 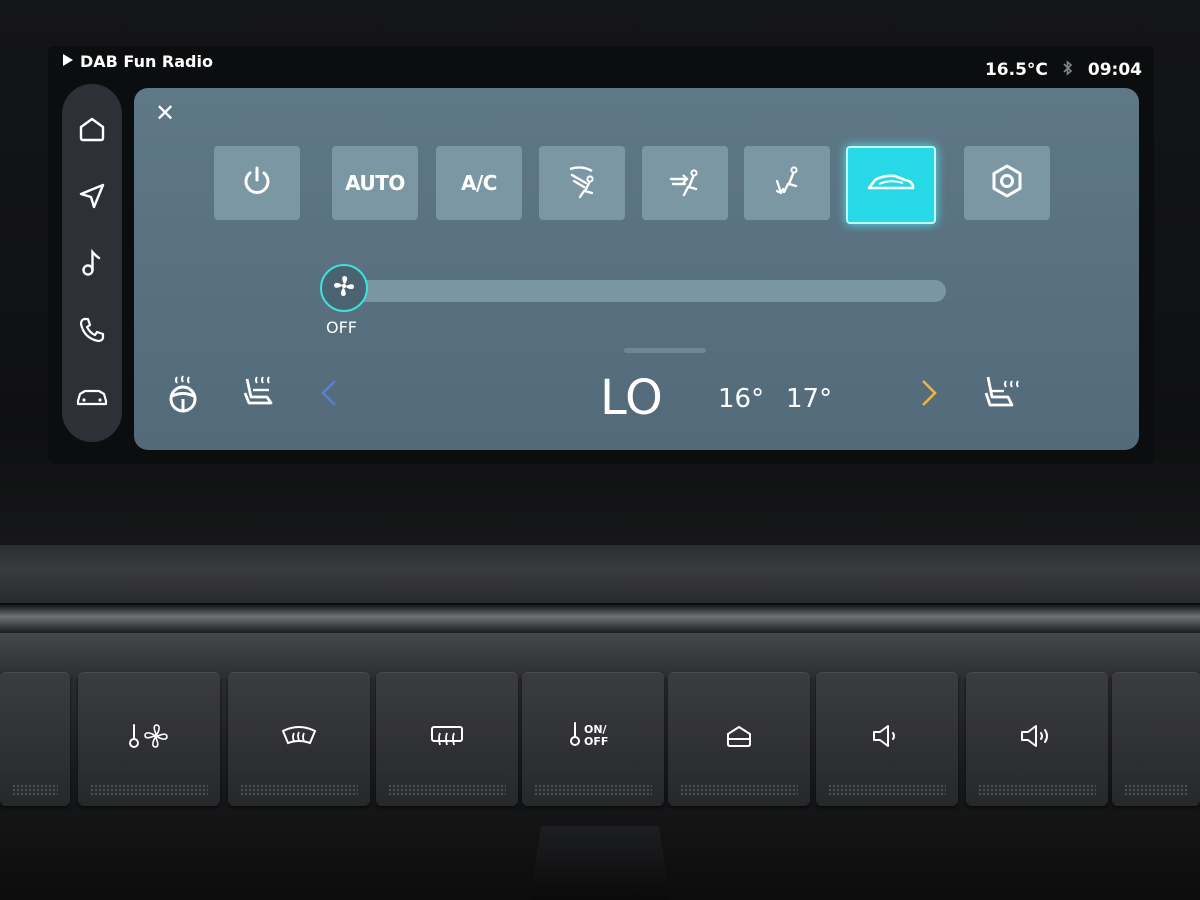 I want to click on car-icon, so click(x=92, y=397).